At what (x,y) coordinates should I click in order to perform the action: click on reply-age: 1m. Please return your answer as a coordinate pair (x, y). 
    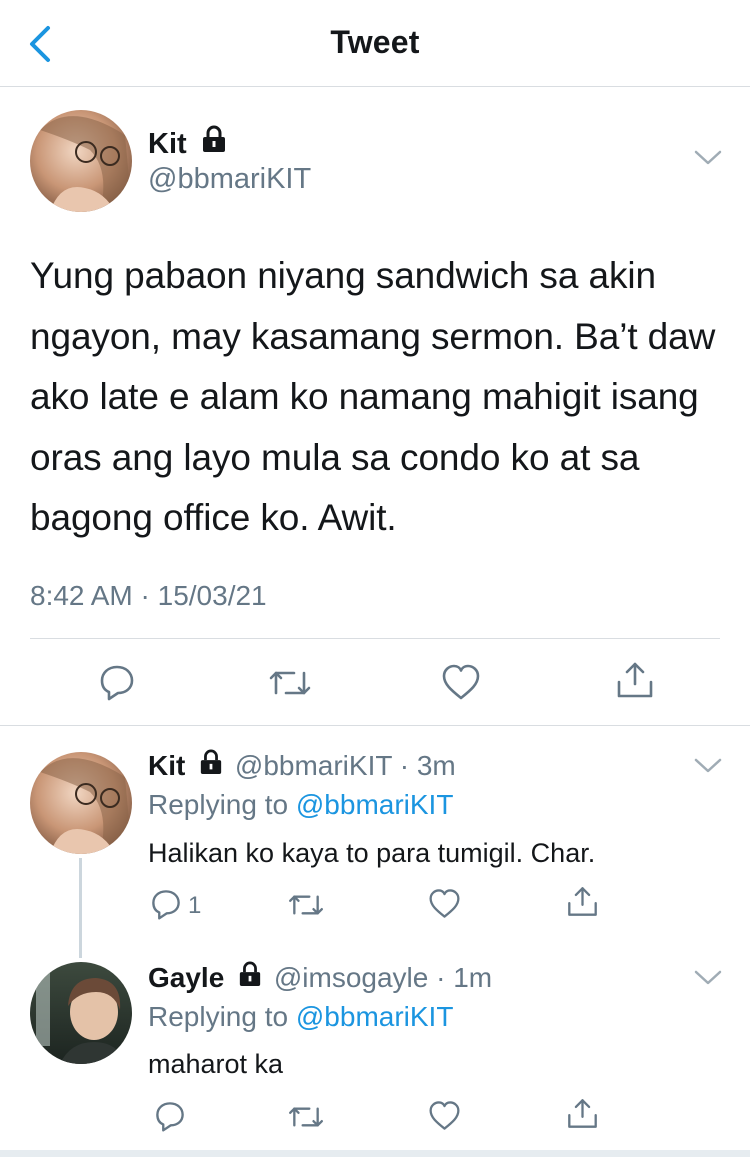
    Looking at the image, I should click on (473, 977).